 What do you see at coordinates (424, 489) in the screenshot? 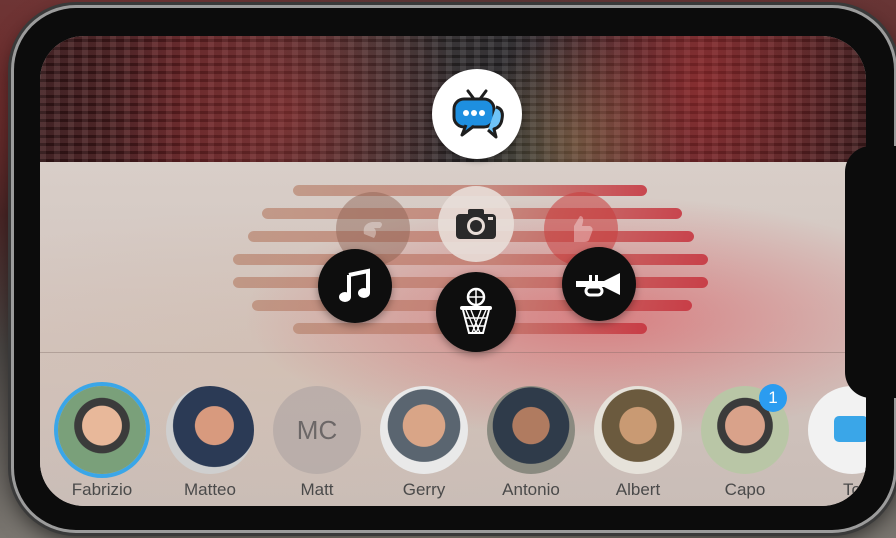
I see `contact-name: Gerry` at bounding box center [424, 489].